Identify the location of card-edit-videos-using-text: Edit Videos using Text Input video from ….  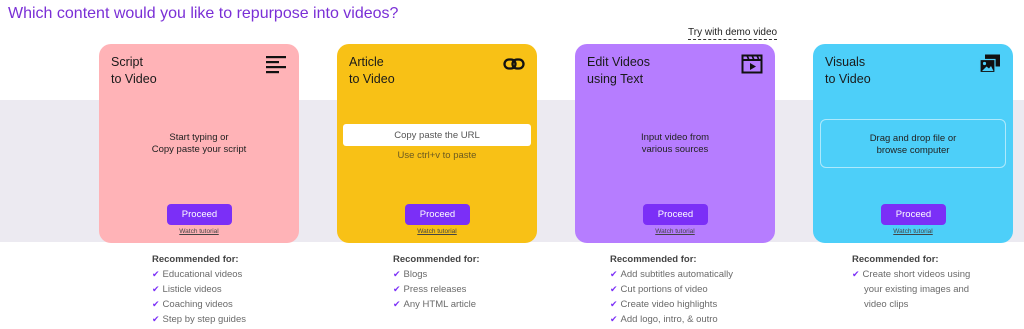
(675, 143).